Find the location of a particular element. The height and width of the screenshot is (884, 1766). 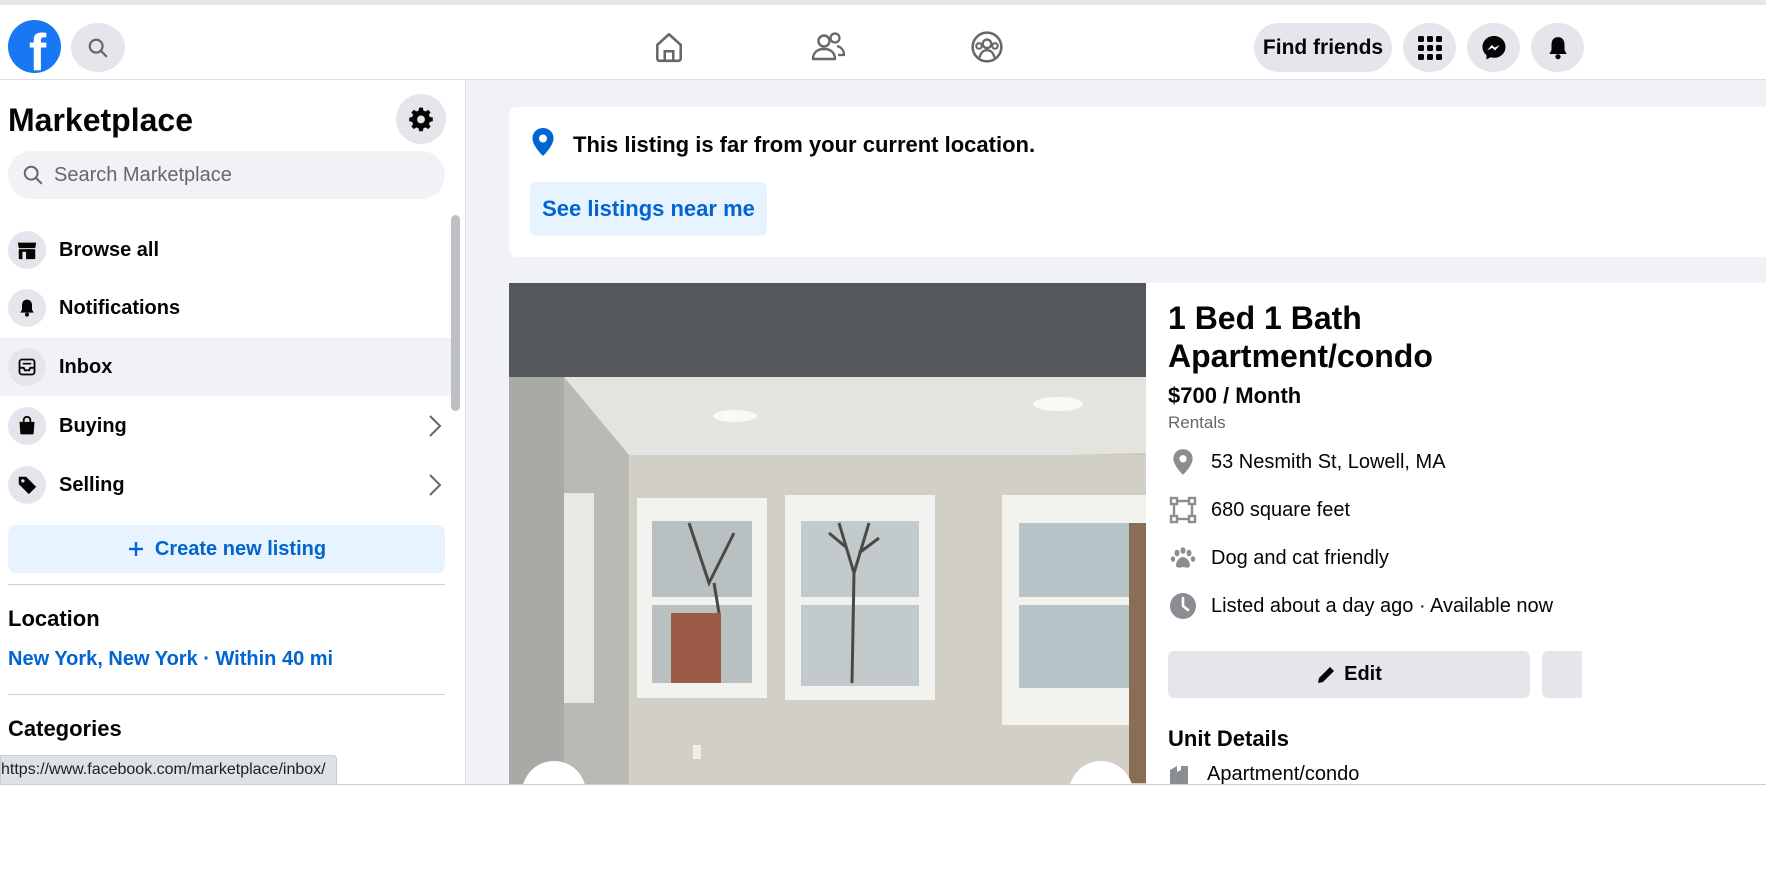

gear-icon is located at coordinates (421, 119).